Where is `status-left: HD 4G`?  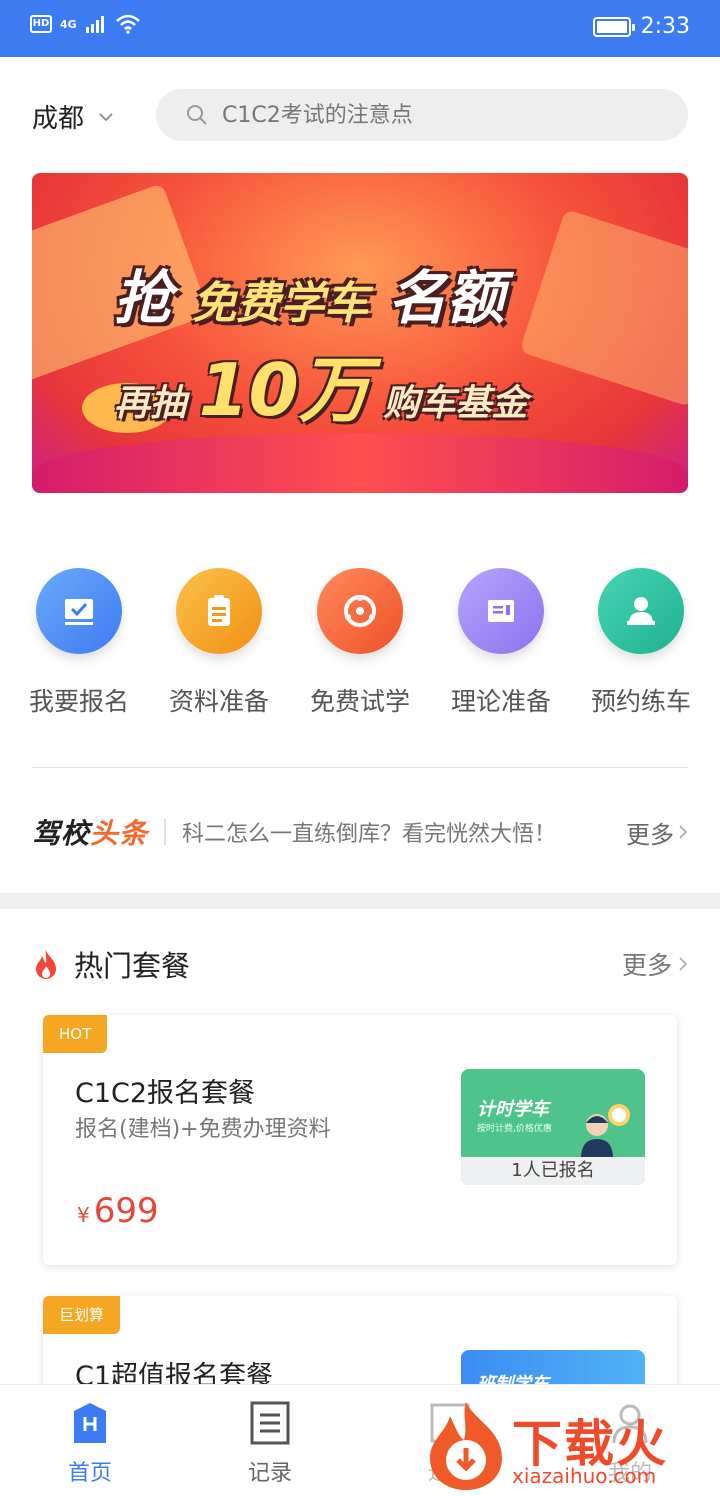
status-left: HD 4G is located at coordinates (85, 24).